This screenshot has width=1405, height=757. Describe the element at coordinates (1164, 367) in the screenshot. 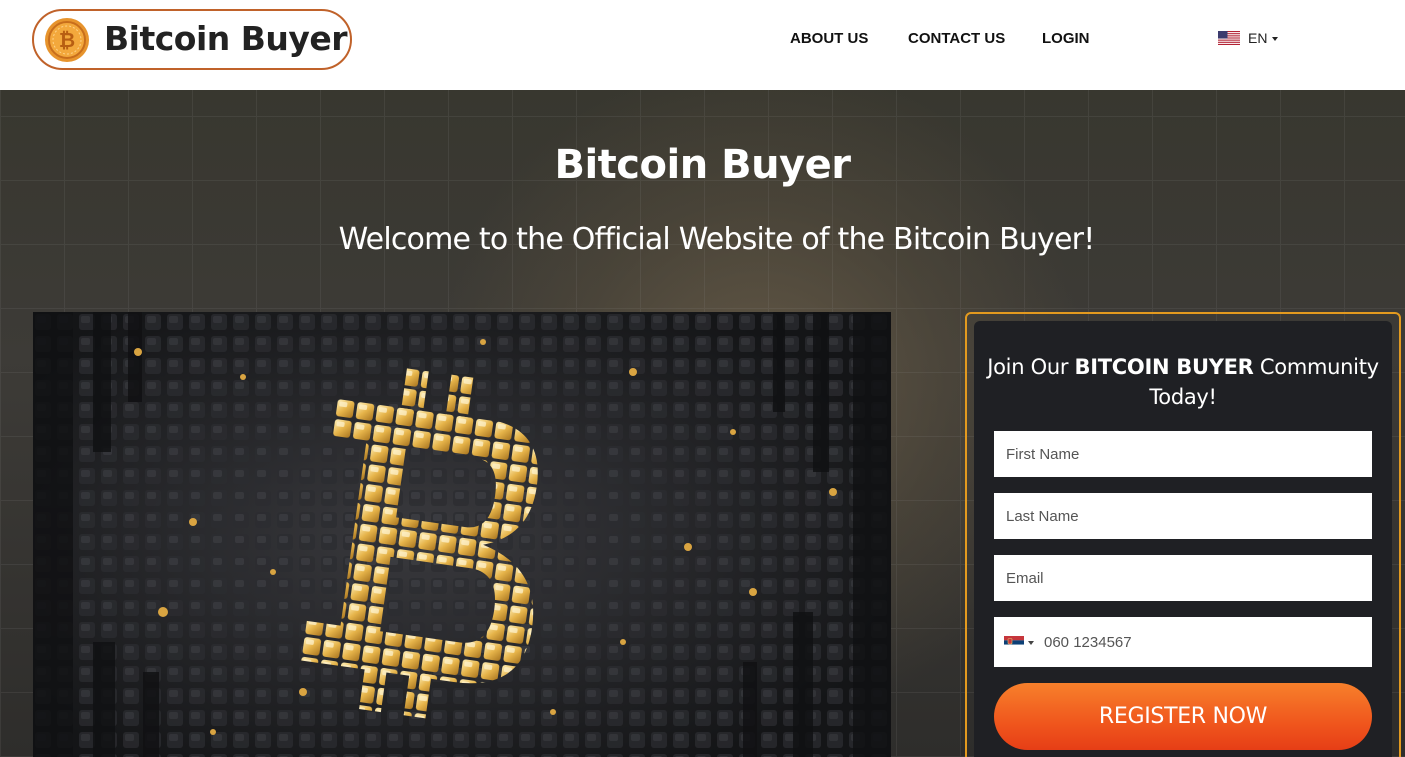

I see `form-heading-brand: BITCOIN BUYER` at that location.